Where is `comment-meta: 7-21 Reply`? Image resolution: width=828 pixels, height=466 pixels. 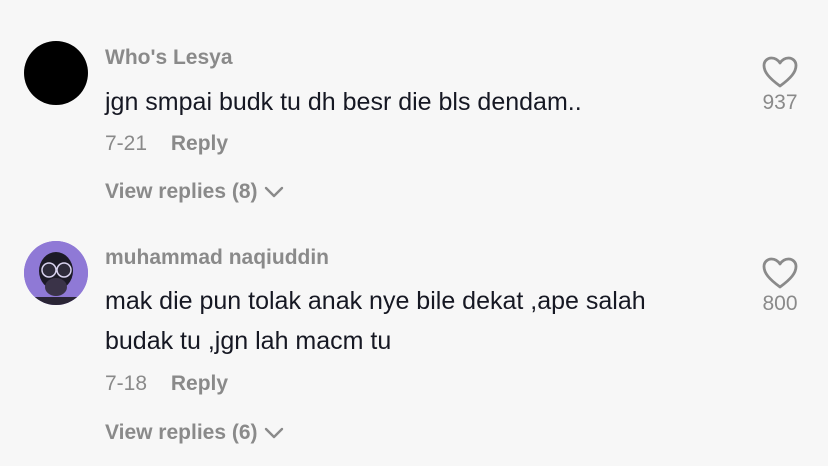
comment-meta: 7-21 Reply is located at coordinates (166, 144).